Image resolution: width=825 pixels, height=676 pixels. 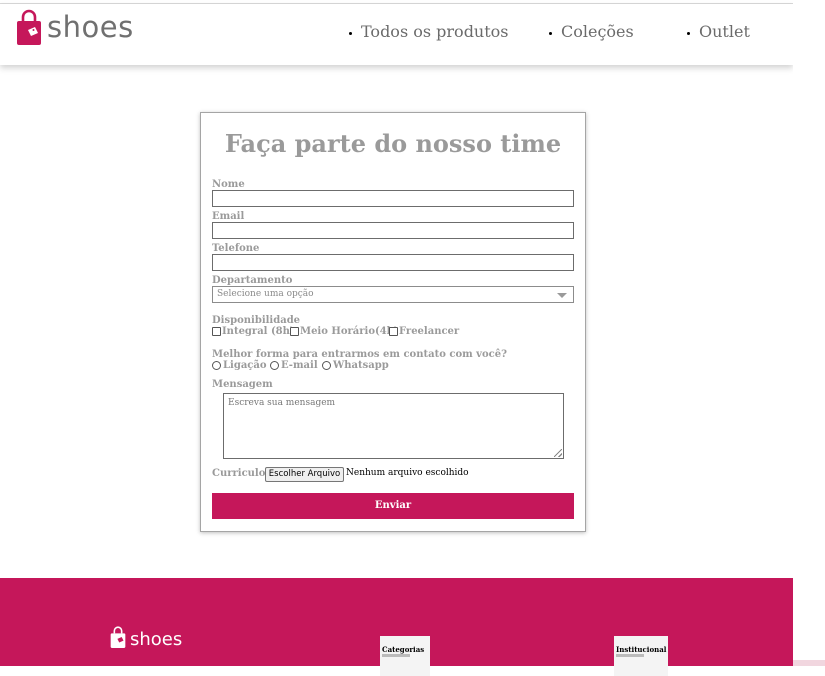 What do you see at coordinates (265, 294) in the screenshot?
I see `departamento-selected: Selecione uma opção` at bounding box center [265, 294].